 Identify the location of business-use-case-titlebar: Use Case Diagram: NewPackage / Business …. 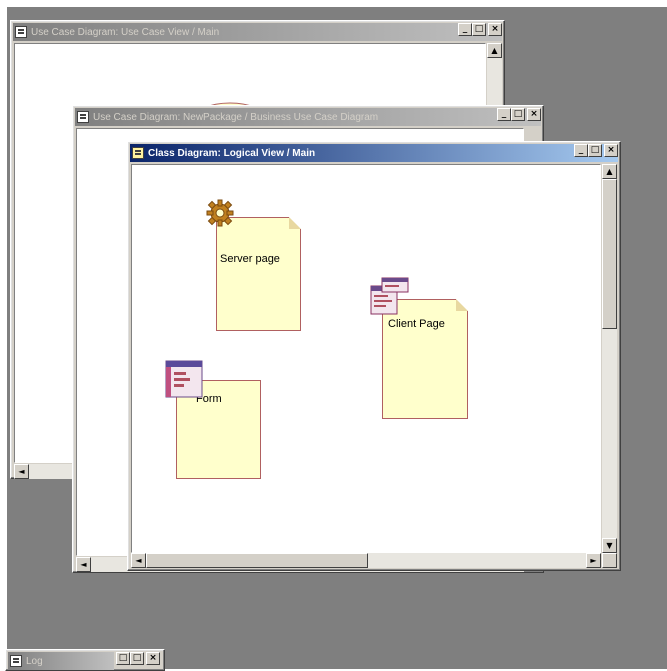
(308, 117).